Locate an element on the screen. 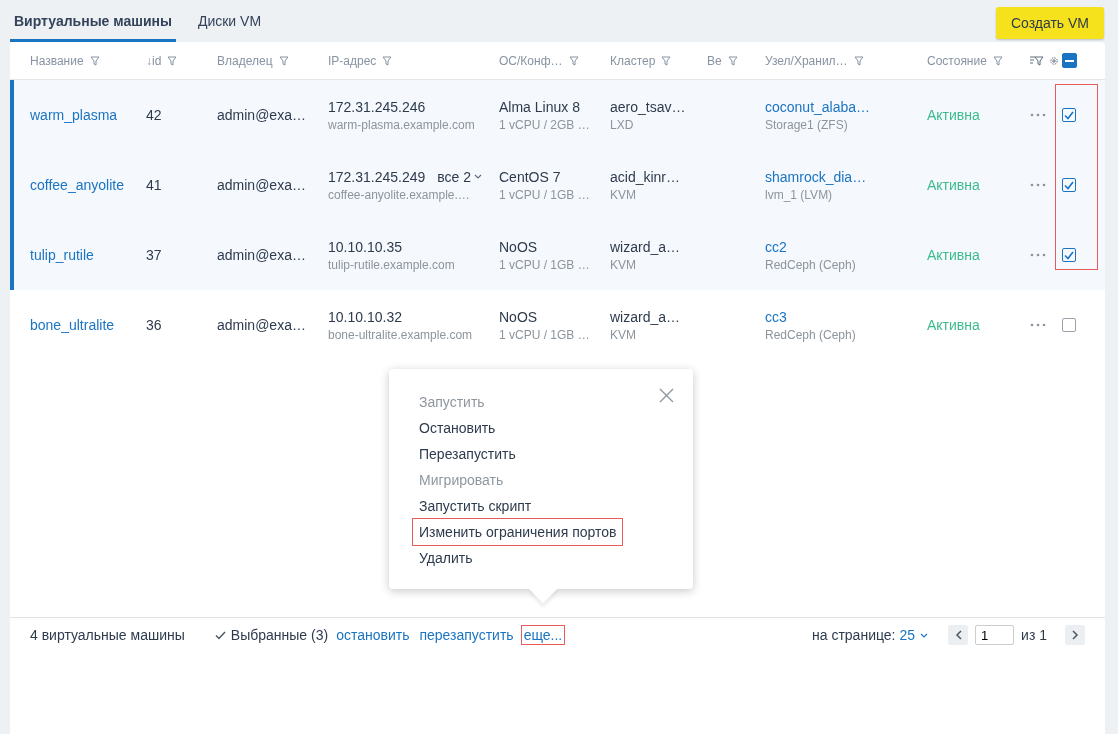 Image resolution: width=1118 pixels, height=734 pixels. next-page-button is located at coordinates (1075, 635).